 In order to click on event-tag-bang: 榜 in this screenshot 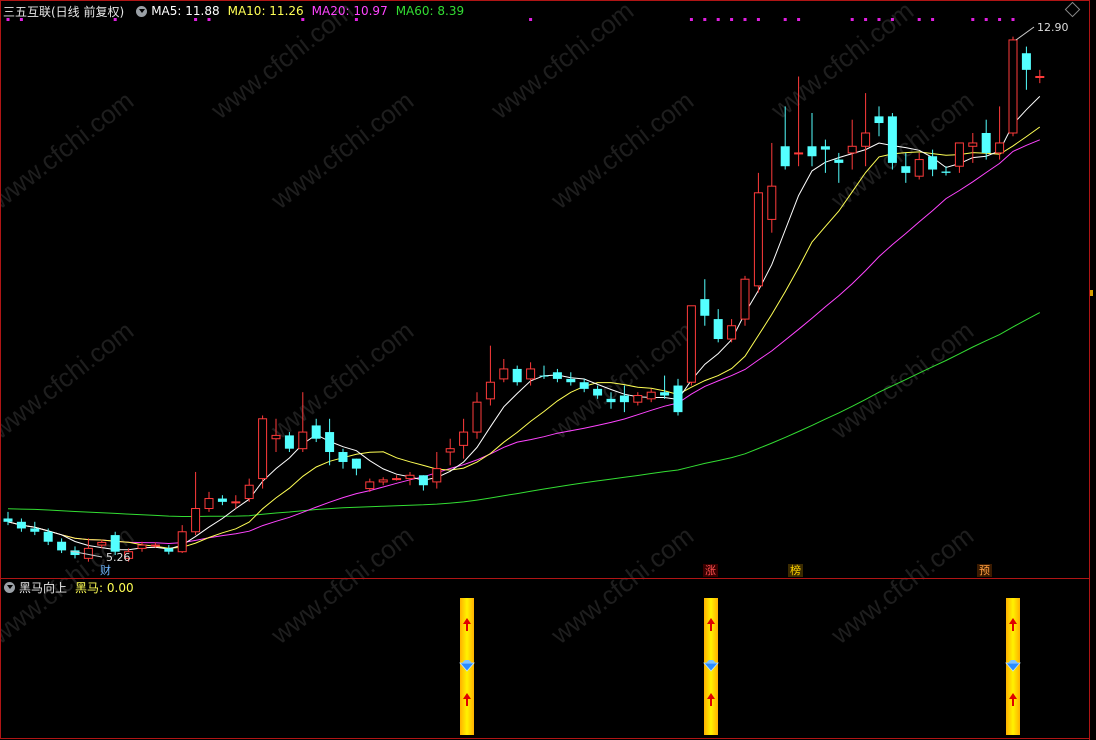, I will do `click(795, 570)`.